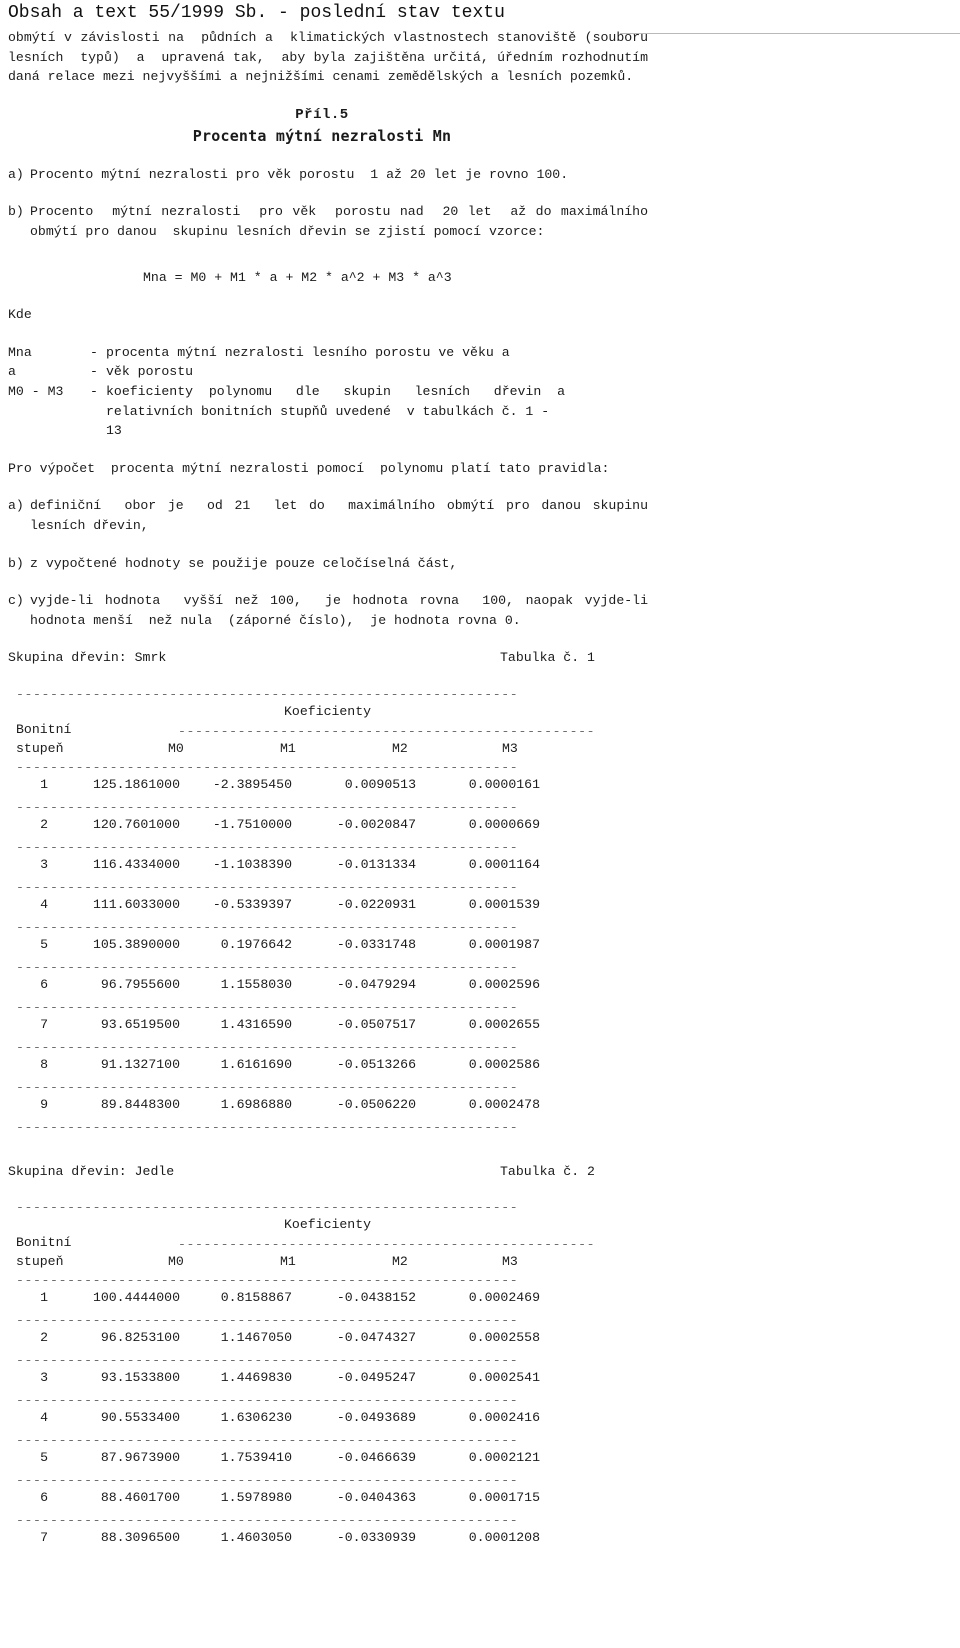 The height and width of the screenshot is (1648, 960). What do you see at coordinates (504, 1104) in the screenshot?
I see `cell-m3: 0.0002478` at bounding box center [504, 1104].